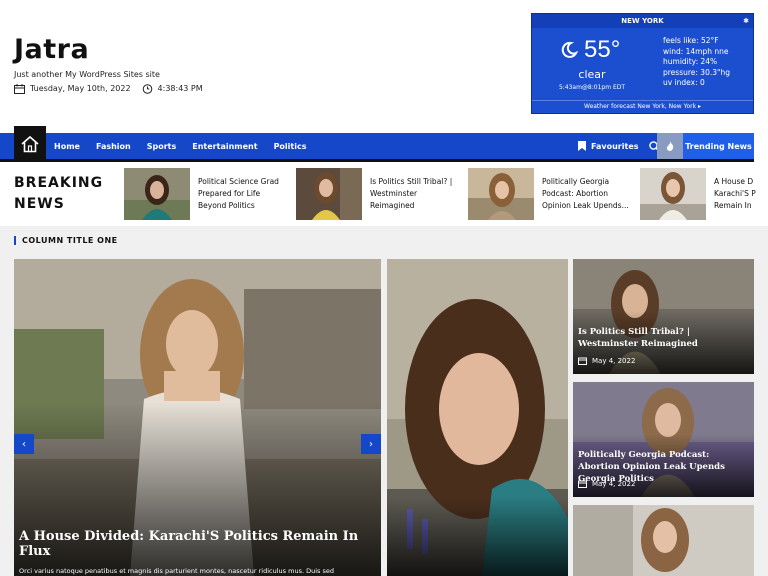  I want to click on breaking-headline: A House D Karachi'S P Remain In, so click(741, 194).